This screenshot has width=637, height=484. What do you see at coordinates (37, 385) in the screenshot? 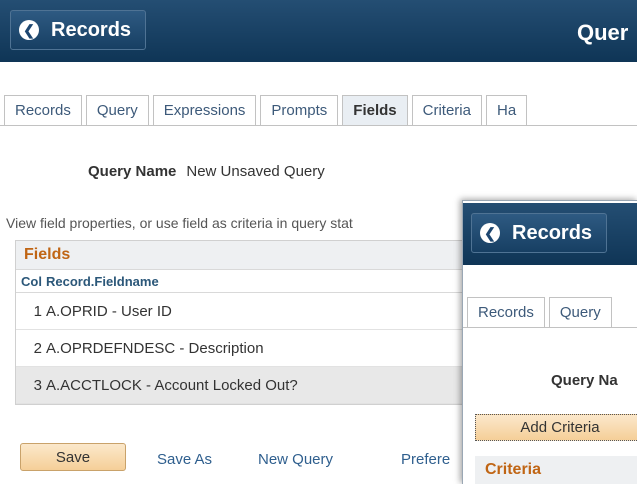
I see `row-col-number: 3` at bounding box center [37, 385].